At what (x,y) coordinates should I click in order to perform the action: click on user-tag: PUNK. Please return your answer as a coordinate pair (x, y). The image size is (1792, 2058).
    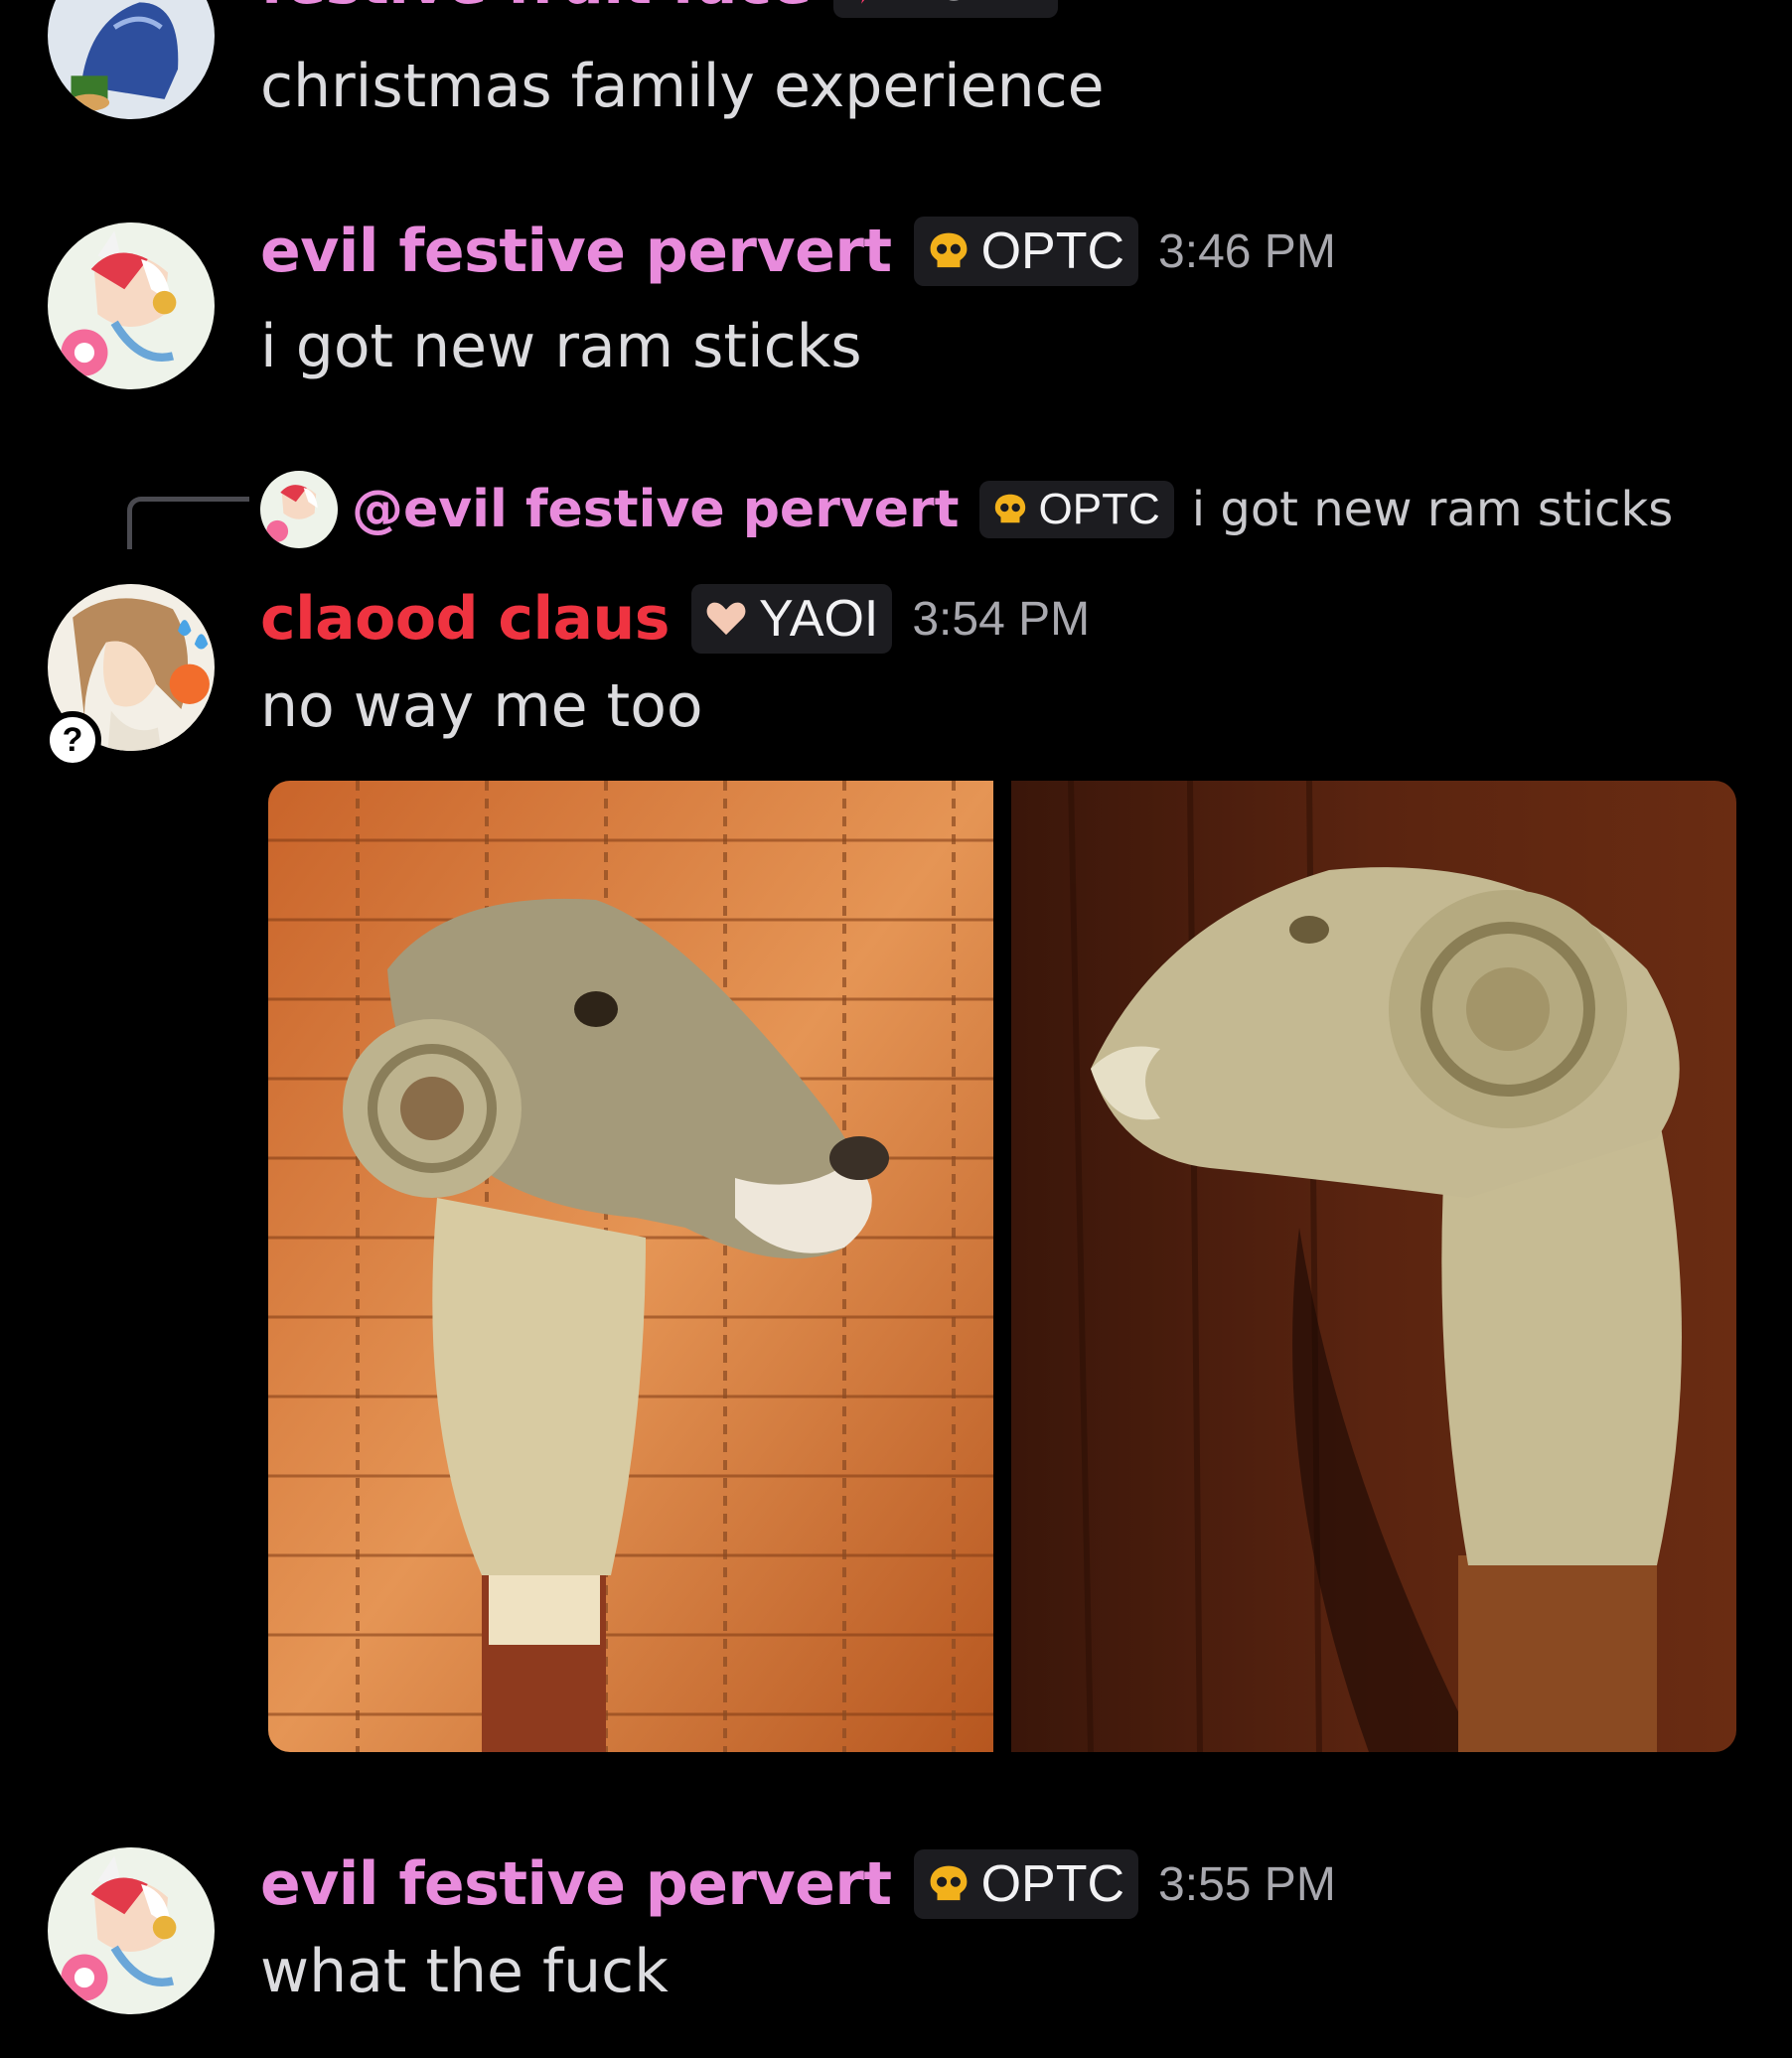
    Looking at the image, I should click on (946, 9).